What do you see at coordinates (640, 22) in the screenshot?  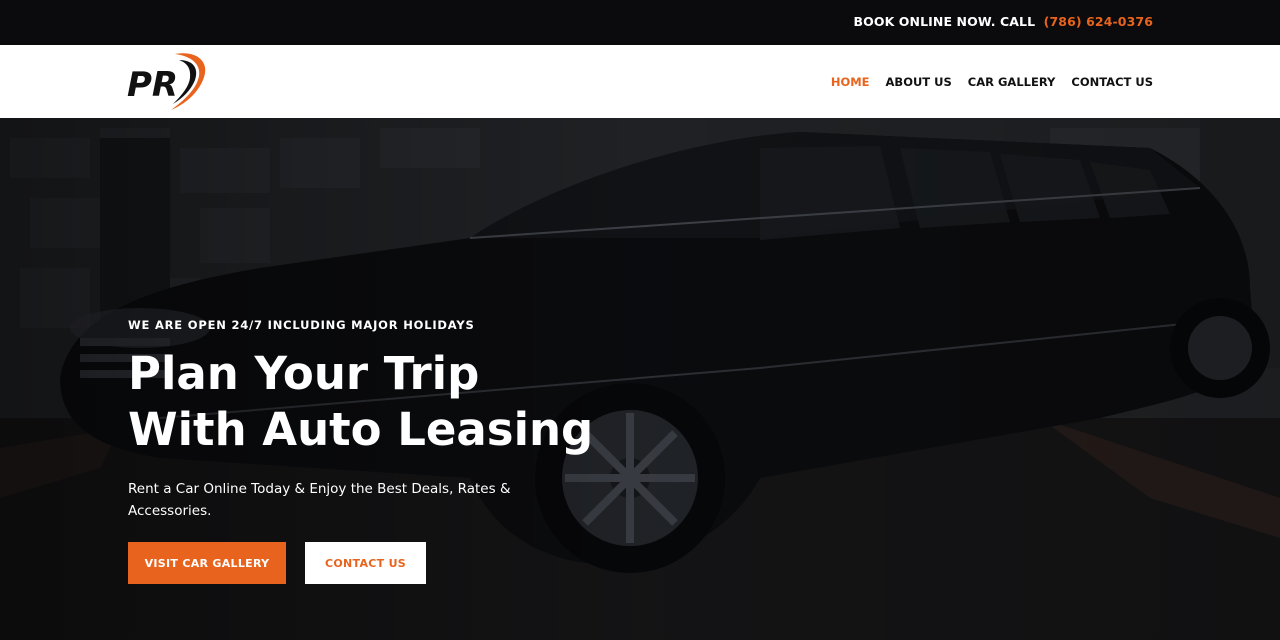 I see `top-bar: BOOK ONLINE NOW. CALL (786) 624-0376` at bounding box center [640, 22].